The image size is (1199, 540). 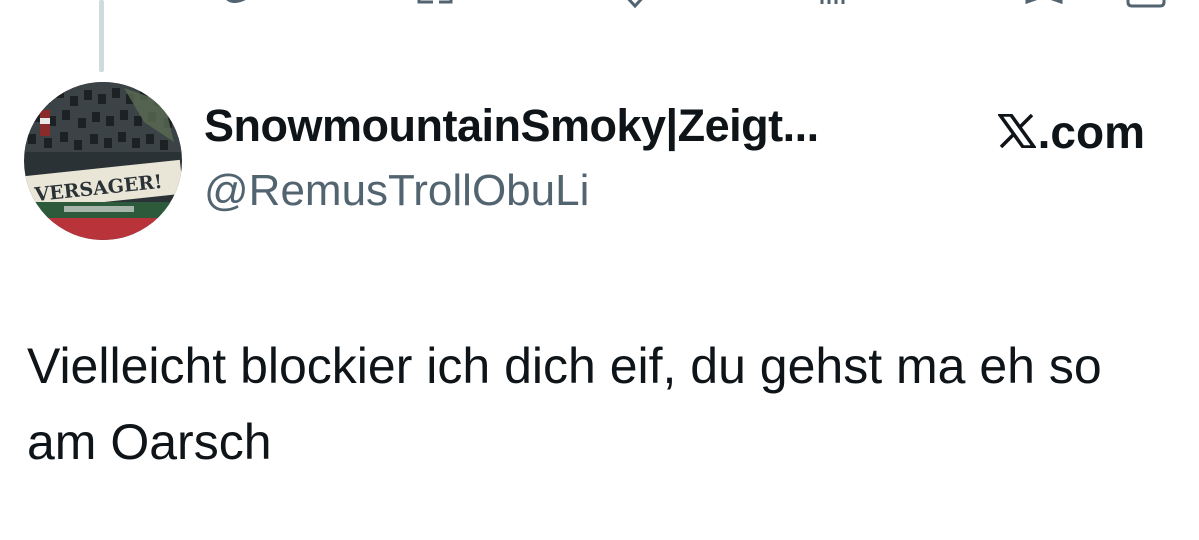 I want to click on x-logo-icon, so click(x=1017, y=132).